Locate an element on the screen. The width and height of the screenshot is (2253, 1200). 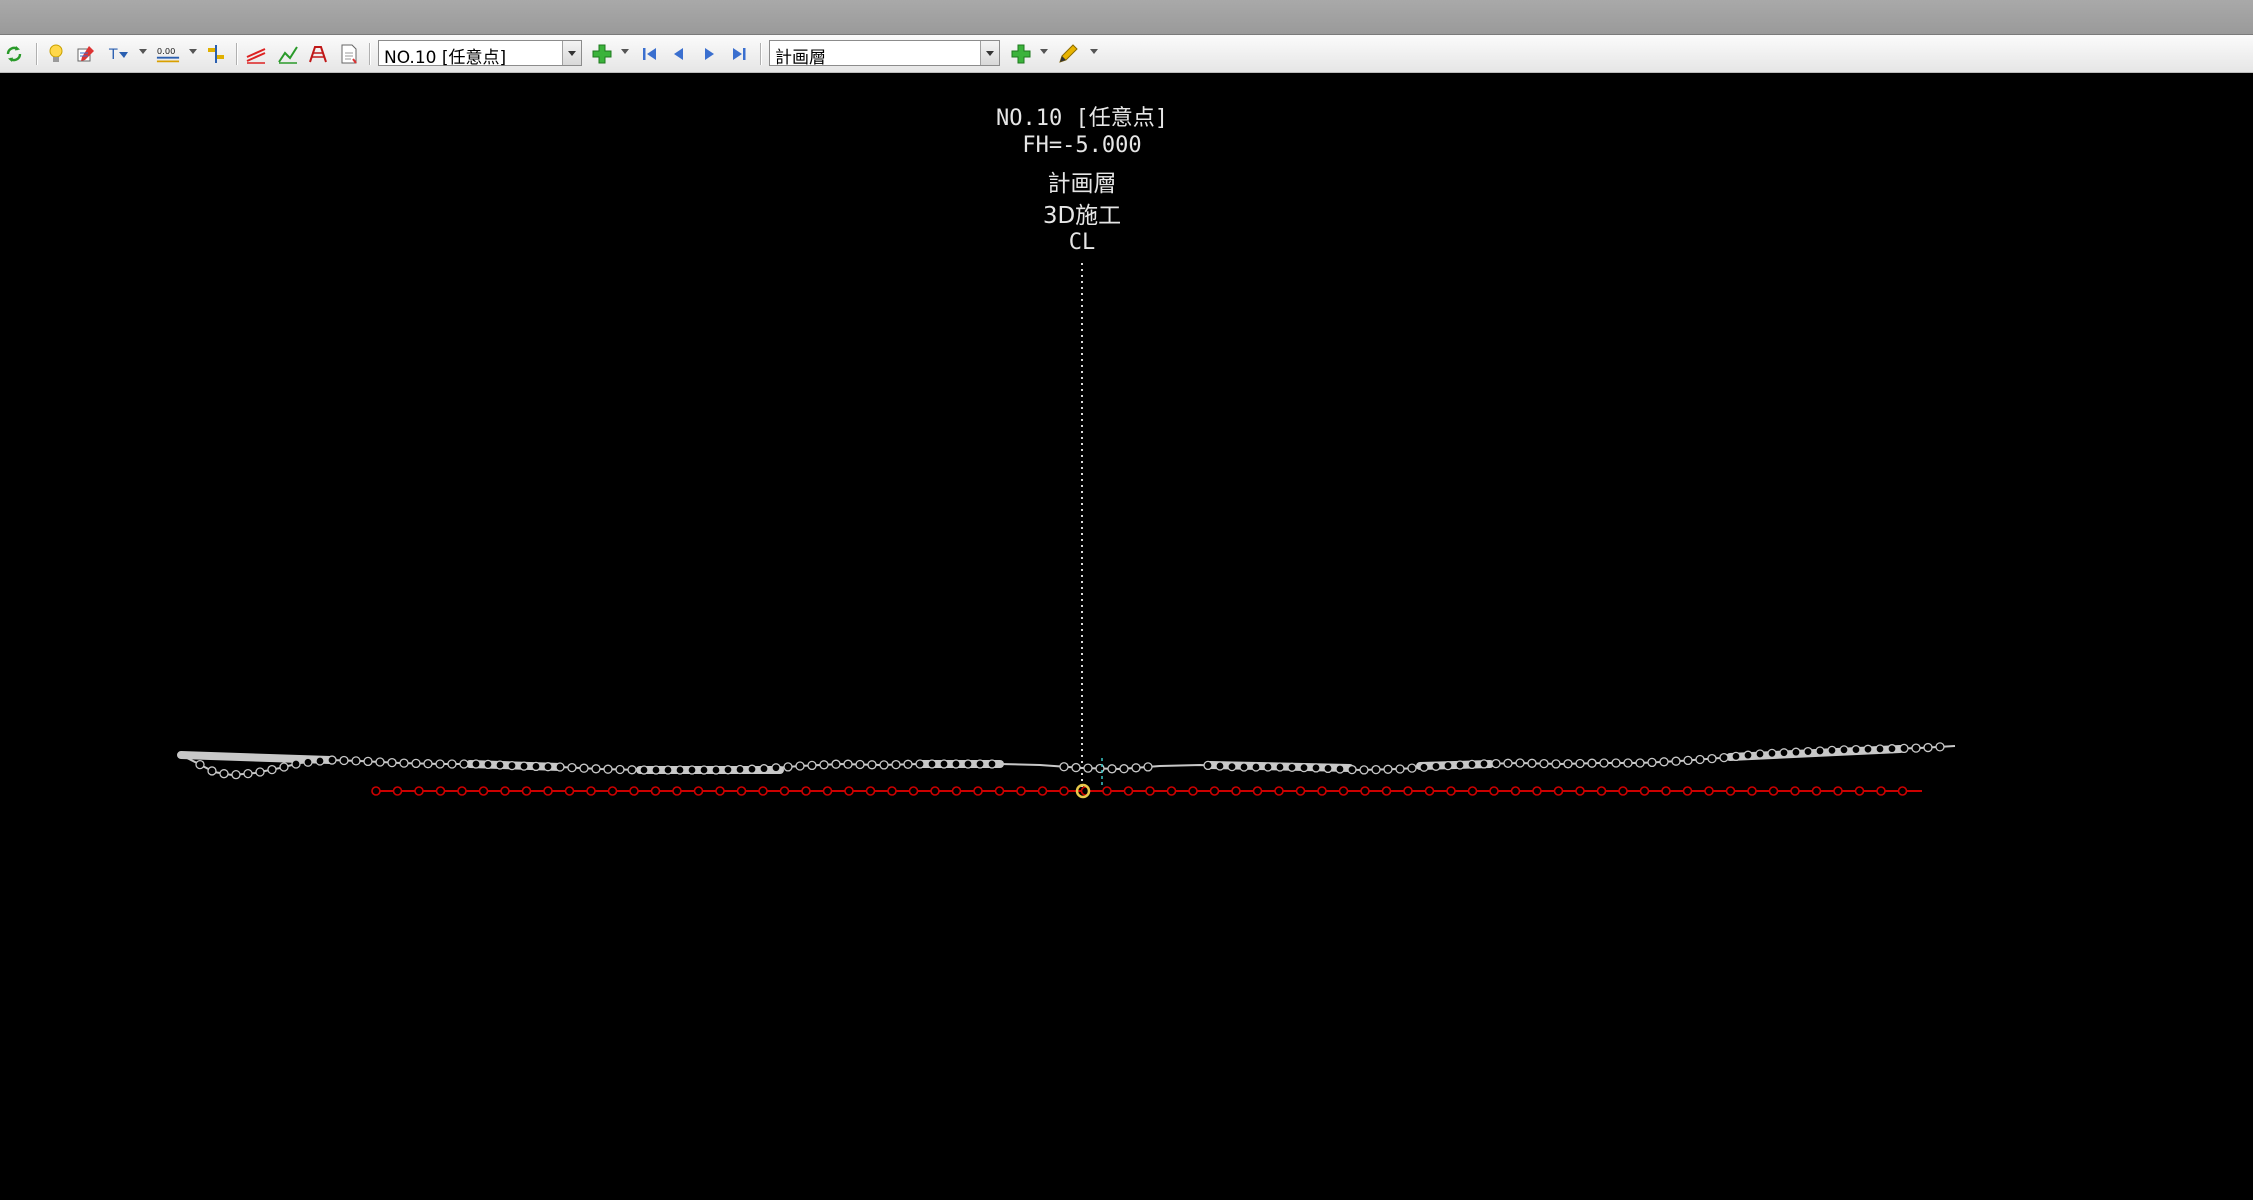
last-icon is located at coordinates (739, 54).